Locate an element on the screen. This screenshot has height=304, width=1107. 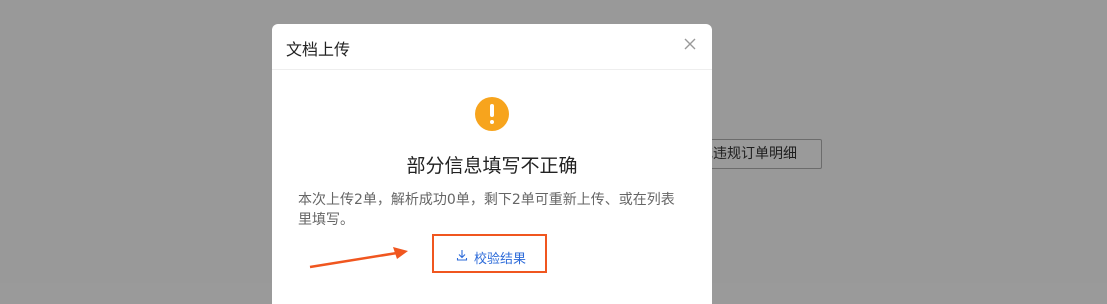
annotation-arrow-icon is located at coordinates (358, 258).